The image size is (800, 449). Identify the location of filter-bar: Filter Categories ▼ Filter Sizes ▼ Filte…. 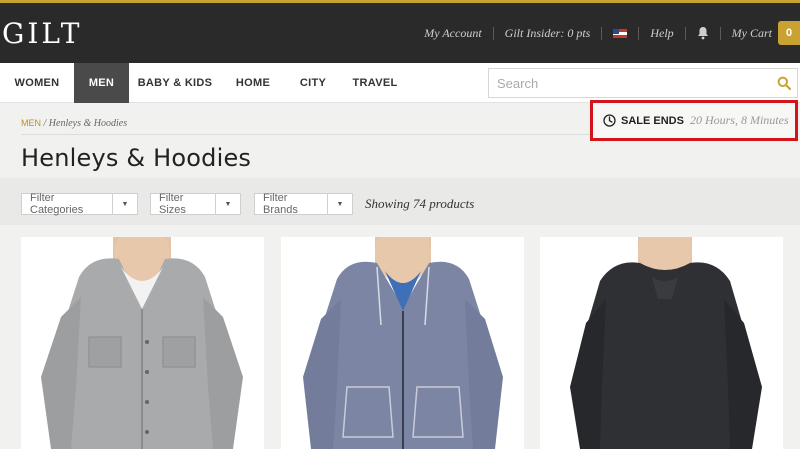
(400, 201).